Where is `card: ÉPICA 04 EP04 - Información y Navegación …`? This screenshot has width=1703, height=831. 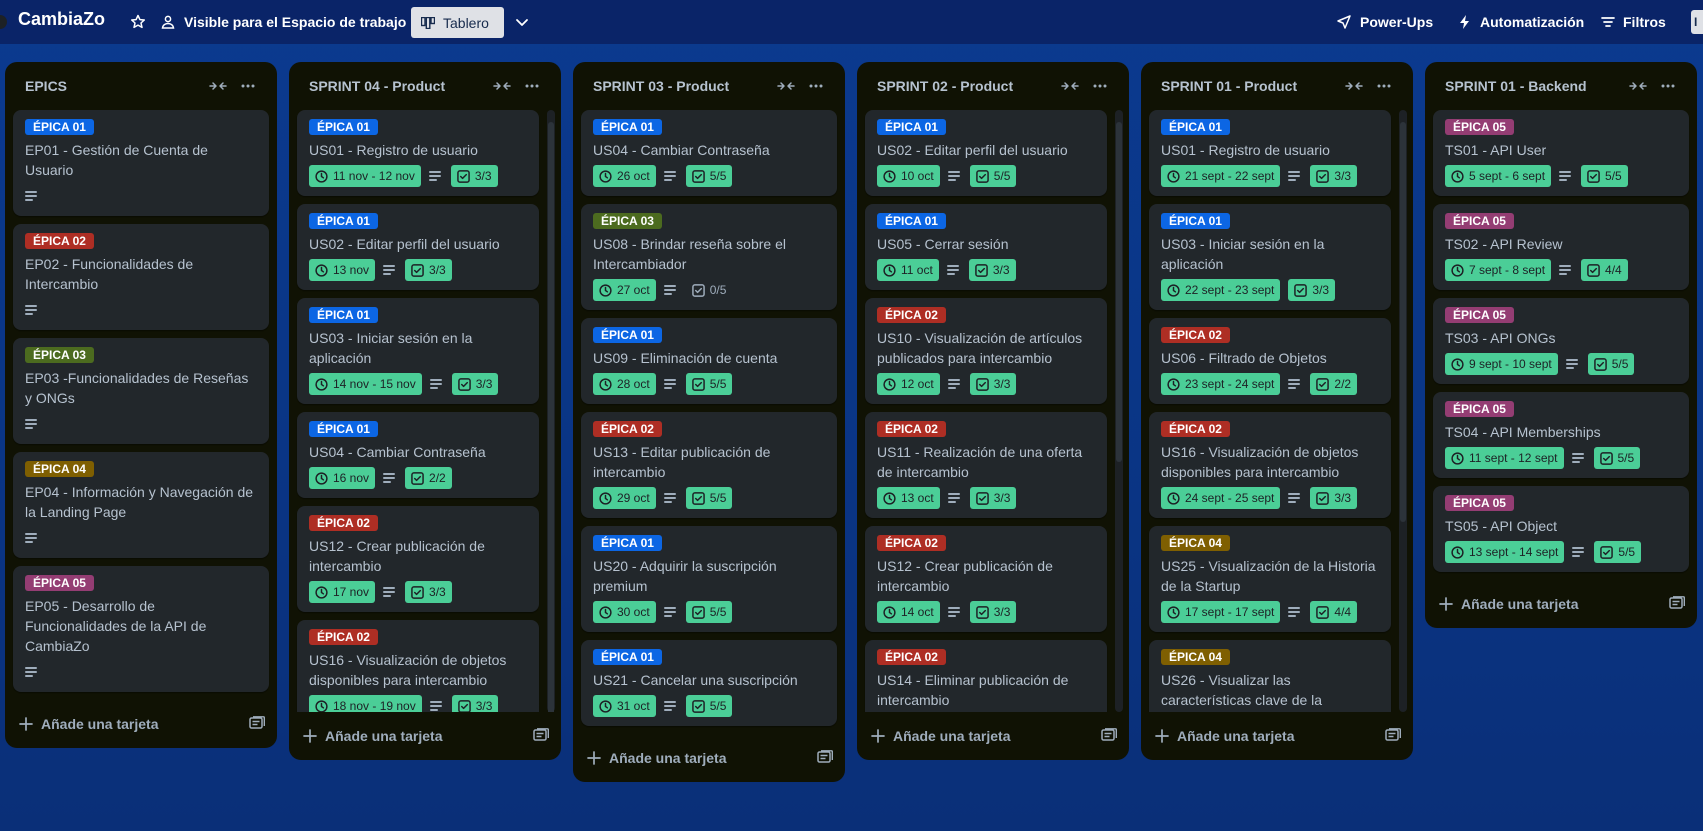 card: ÉPICA 04 EP04 - Información y Navegación … is located at coordinates (141, 505).